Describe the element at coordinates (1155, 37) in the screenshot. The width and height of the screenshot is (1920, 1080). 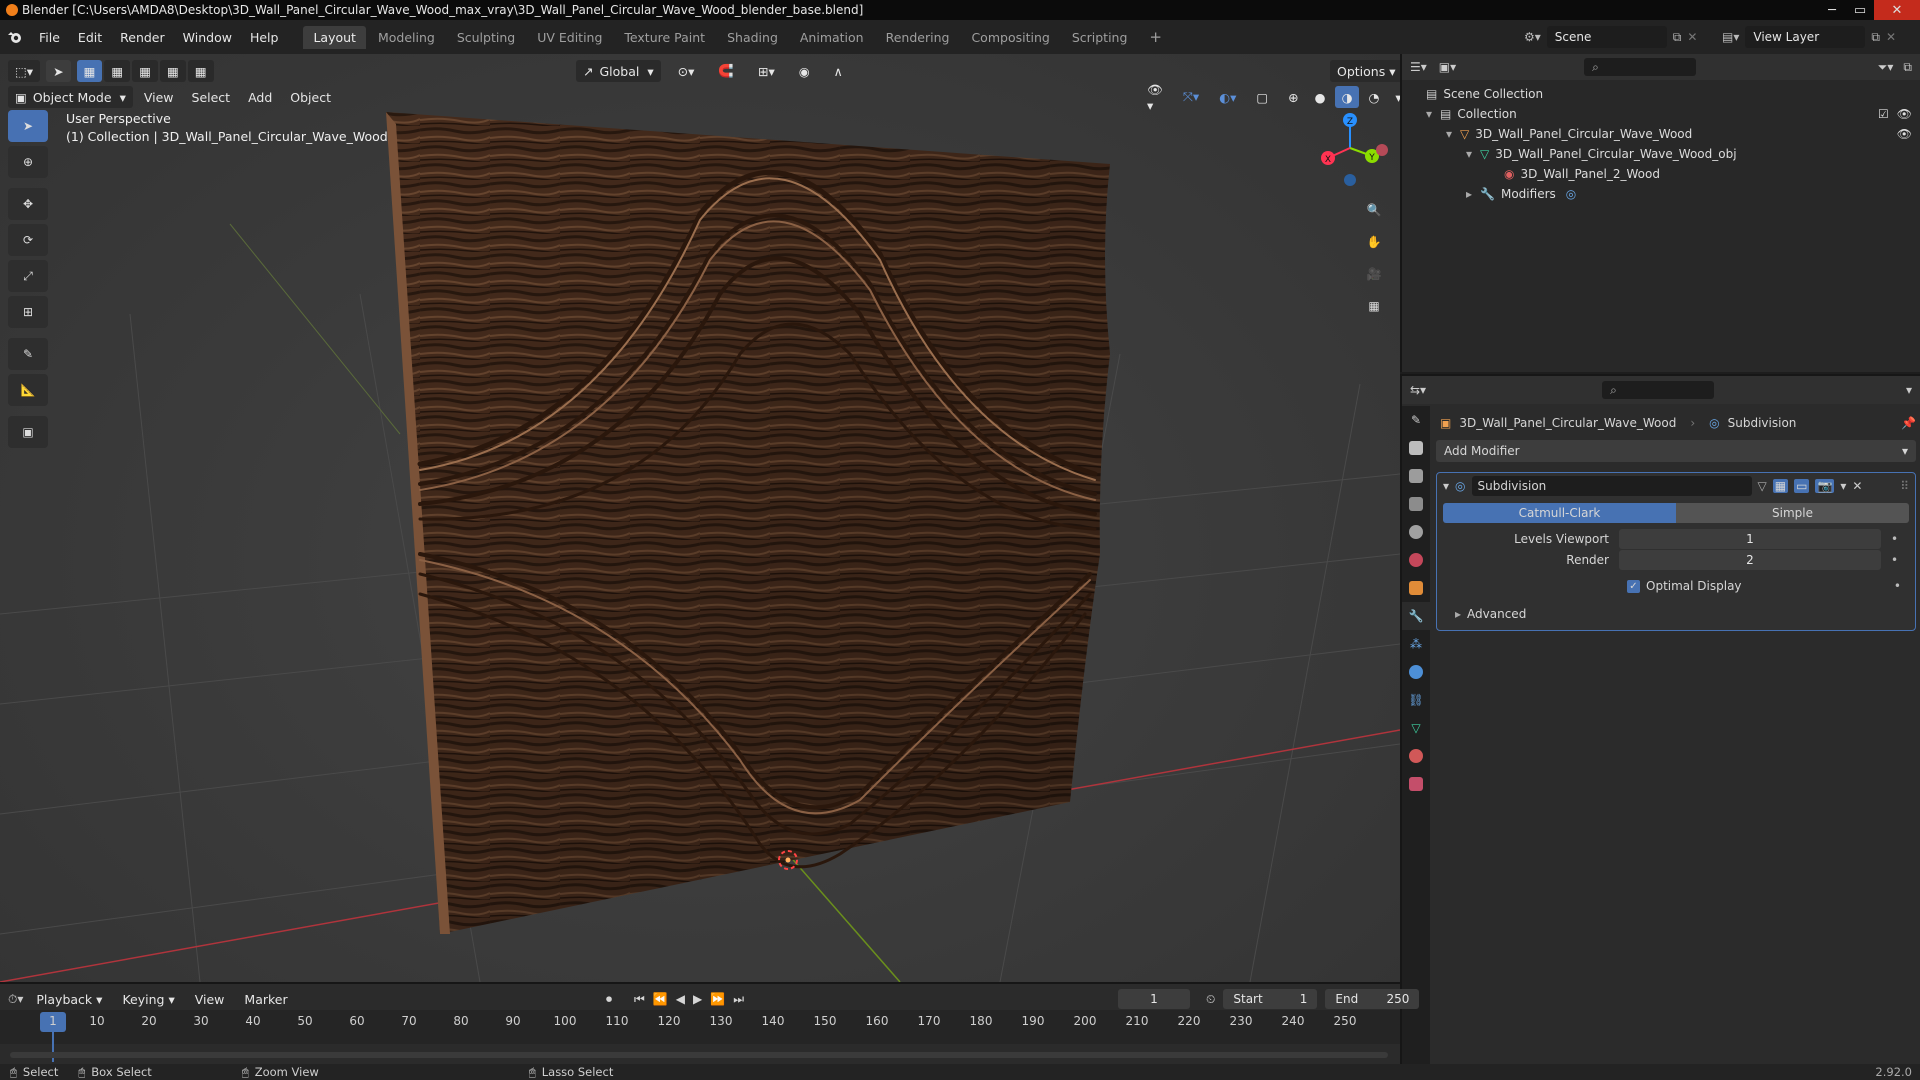
I see `add-workspace-button: +` at that location.